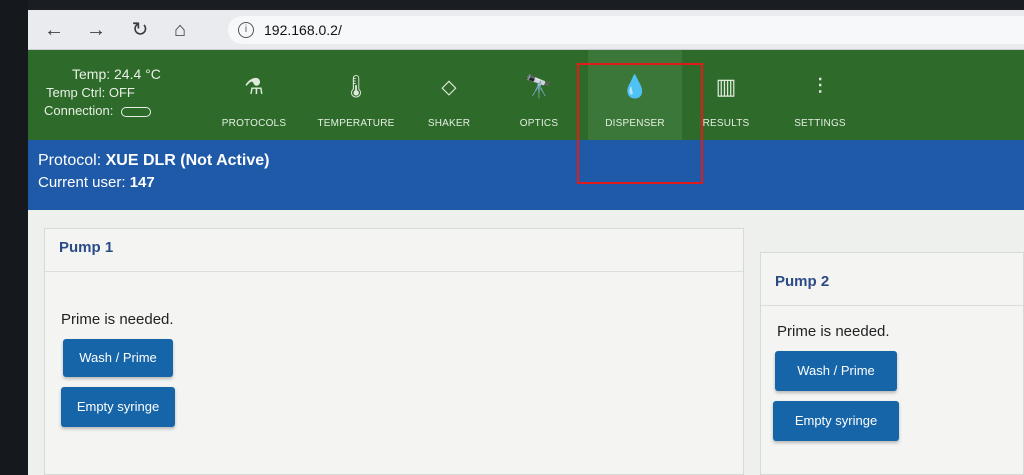 Image resolution: width=1024 pixels, height=475 pixels. What do you see at coordinates (539, 86) in the screenshot?
I see `telescope-icon: 🔭` at bounding box center [539, 86].